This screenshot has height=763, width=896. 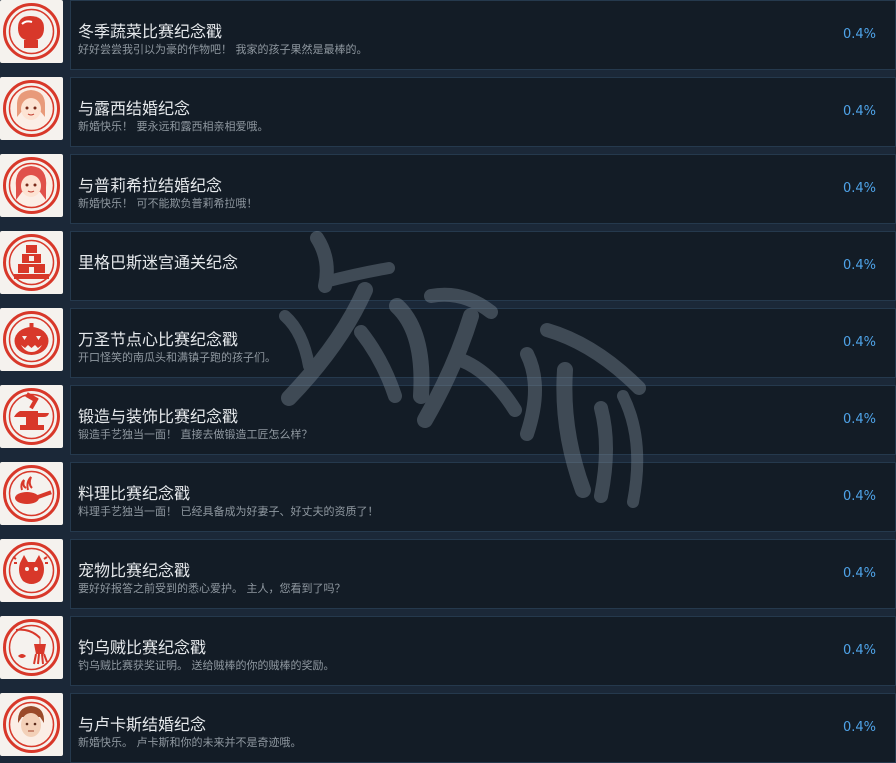 What do you see at coordinates (223, 49) in the screenshot?
I see `achievement-description: 好好尝尝我引以为豪的作物吧！ 我家的孩子果然是最棒的。` at bounding box center [223, 49].